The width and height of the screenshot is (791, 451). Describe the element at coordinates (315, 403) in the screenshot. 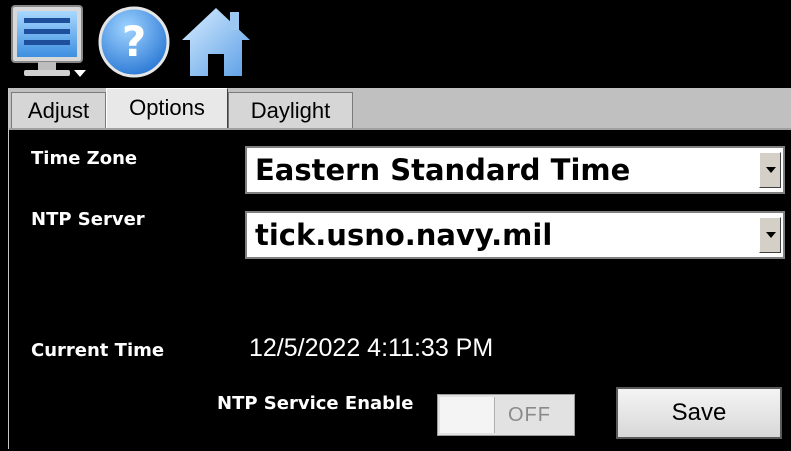

I see `ntp-service-label: NTP Service Enable` at that location.